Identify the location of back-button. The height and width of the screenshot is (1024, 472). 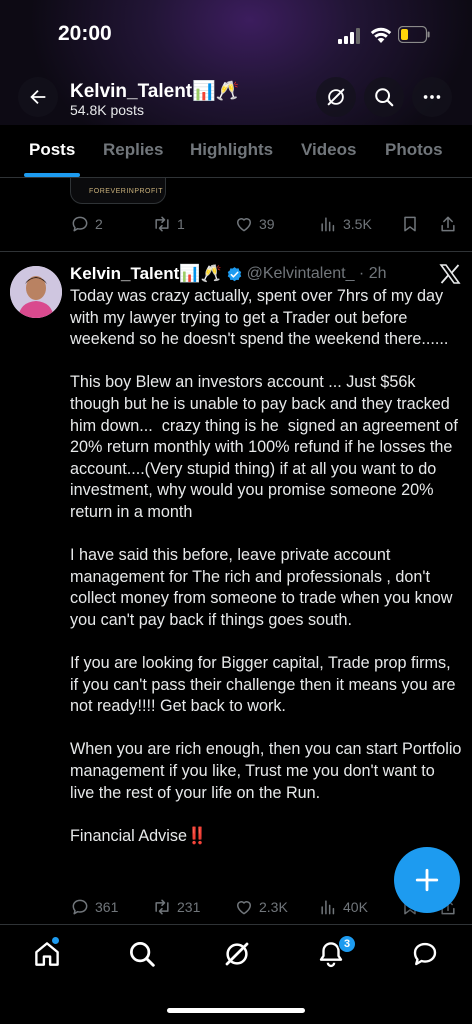
(38, 97).